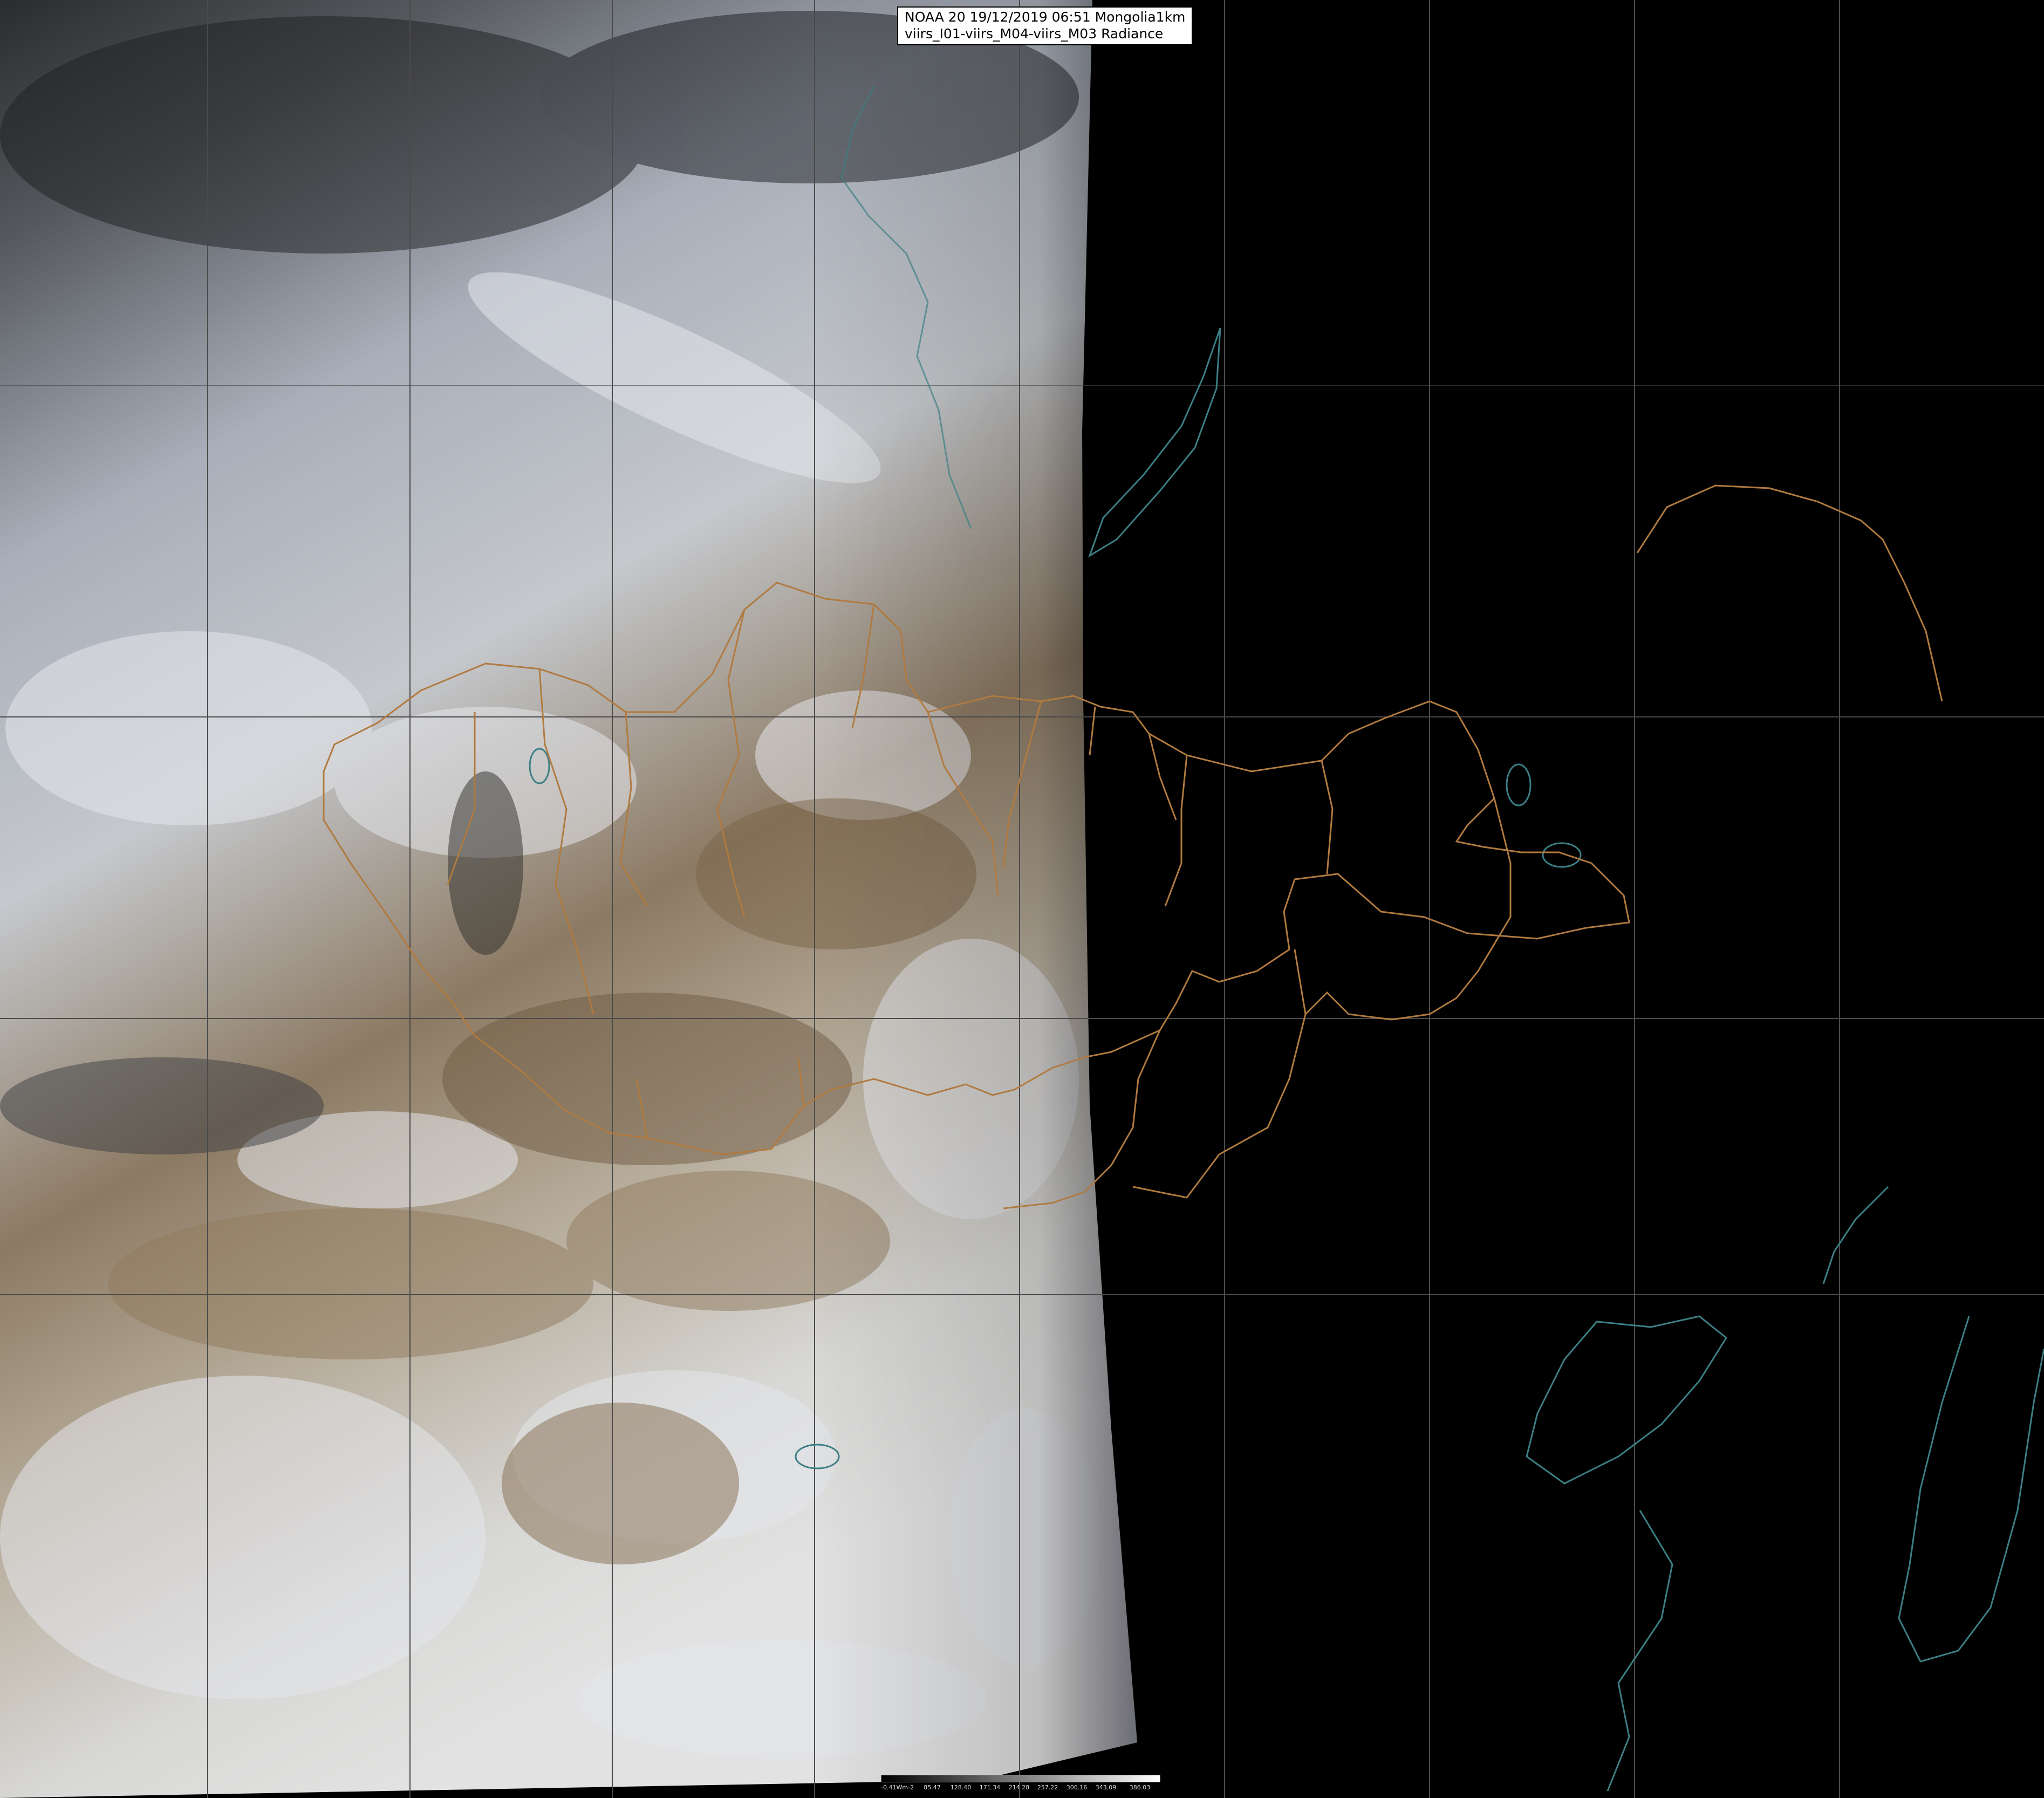 The image size is (2044, 1798). I want to click on colorbar-tick-label: 128.40, so click(961, 1788).